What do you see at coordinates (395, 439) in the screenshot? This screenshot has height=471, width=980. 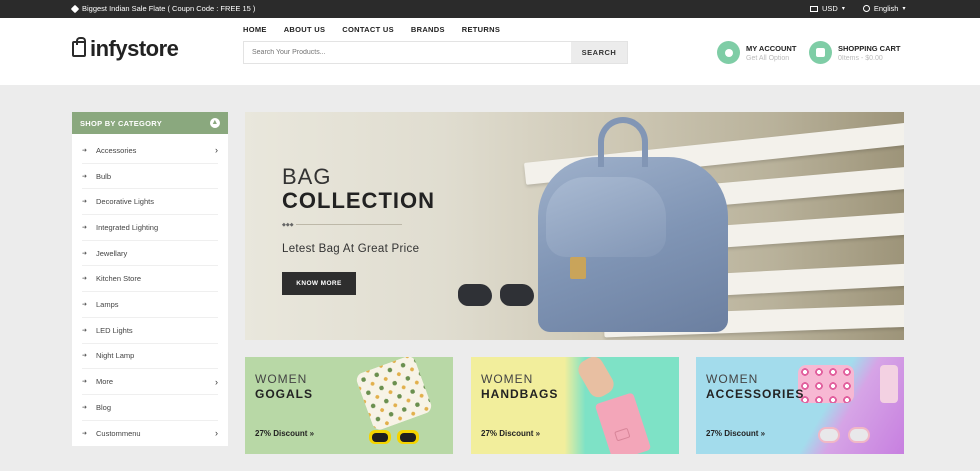 I see `yellow-sunglasses-image` at bounding box center [395, 439].